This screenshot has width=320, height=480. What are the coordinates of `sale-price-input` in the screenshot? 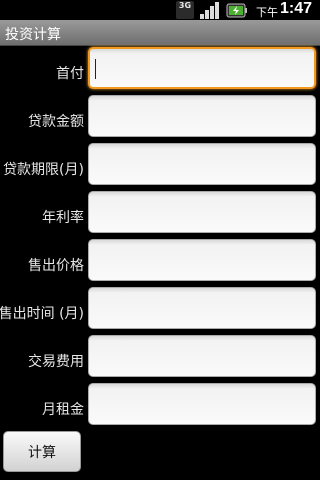 It's located at (201, 260).